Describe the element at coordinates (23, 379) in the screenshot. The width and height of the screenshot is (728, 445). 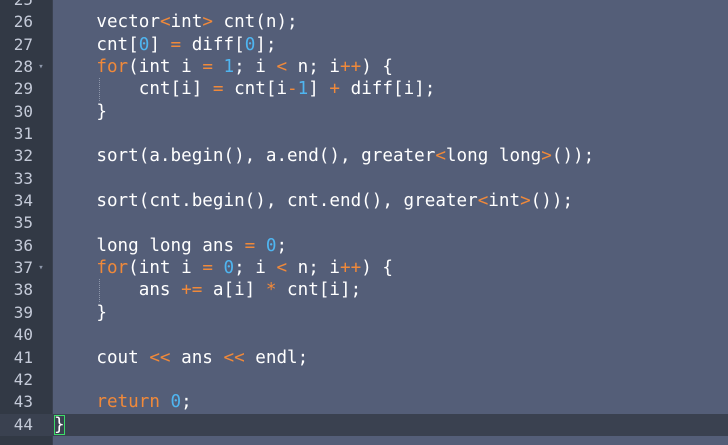
I see `line-number: 42` at that location.